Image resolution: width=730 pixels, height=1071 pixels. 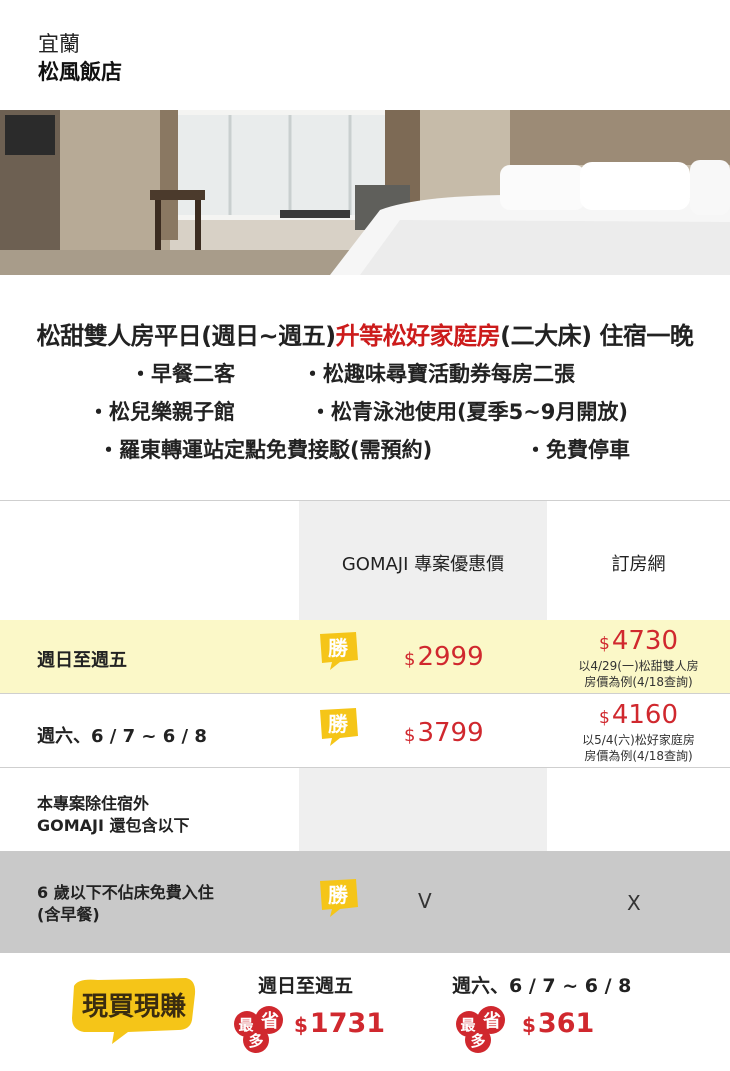 I want to click on gomaji-price-weekday: $2999, so click(x=444, y=657).